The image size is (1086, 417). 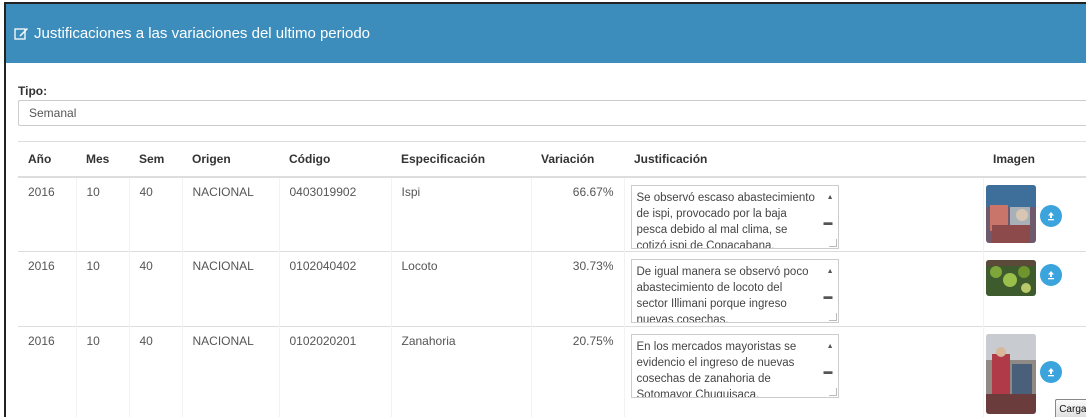 I want to click on col-header-mes: Mes, so click(x=102, y=159).